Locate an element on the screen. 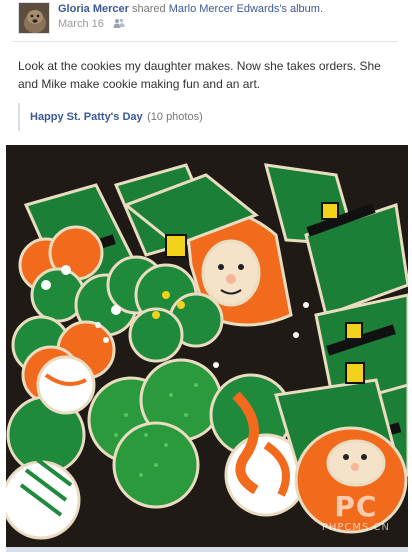  author-name: Gloria Mercer is located at coordinates (93, 9).